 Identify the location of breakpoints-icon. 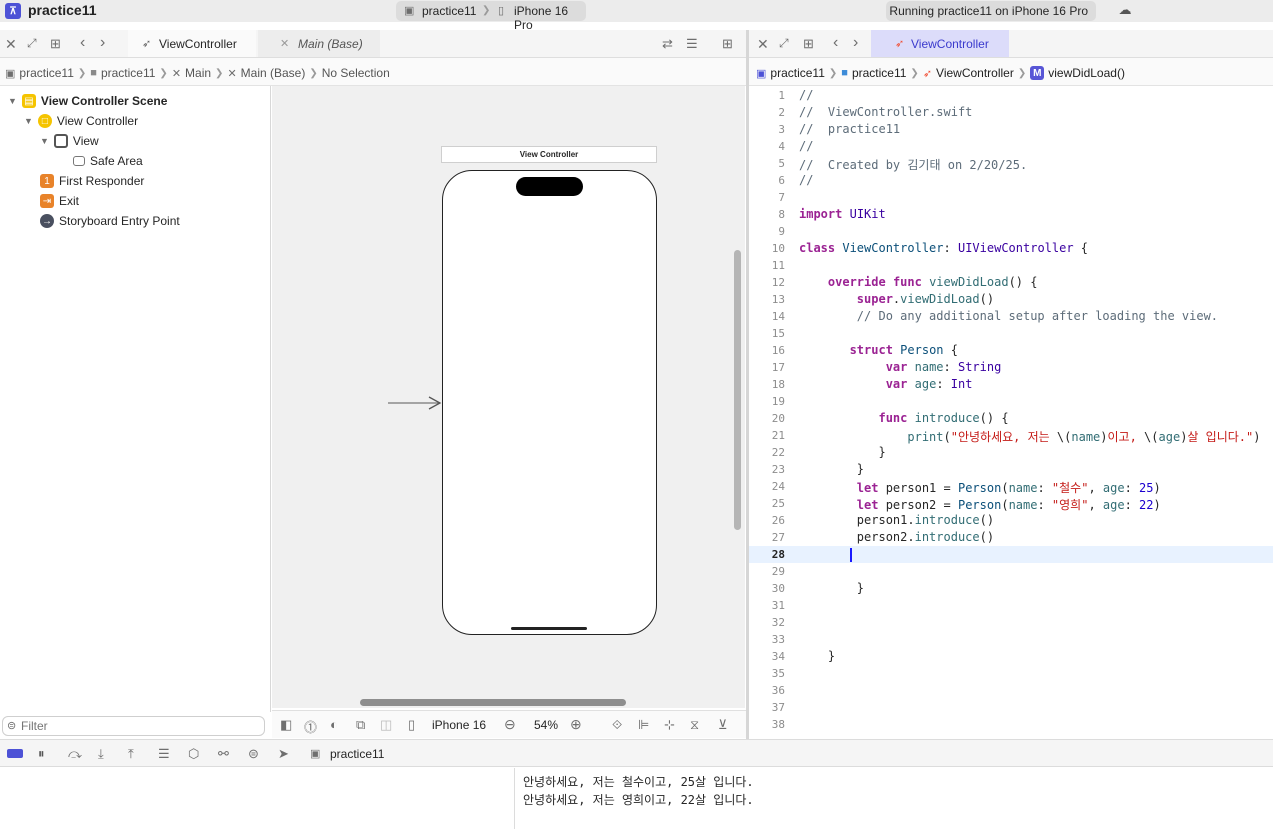
(15, 753).